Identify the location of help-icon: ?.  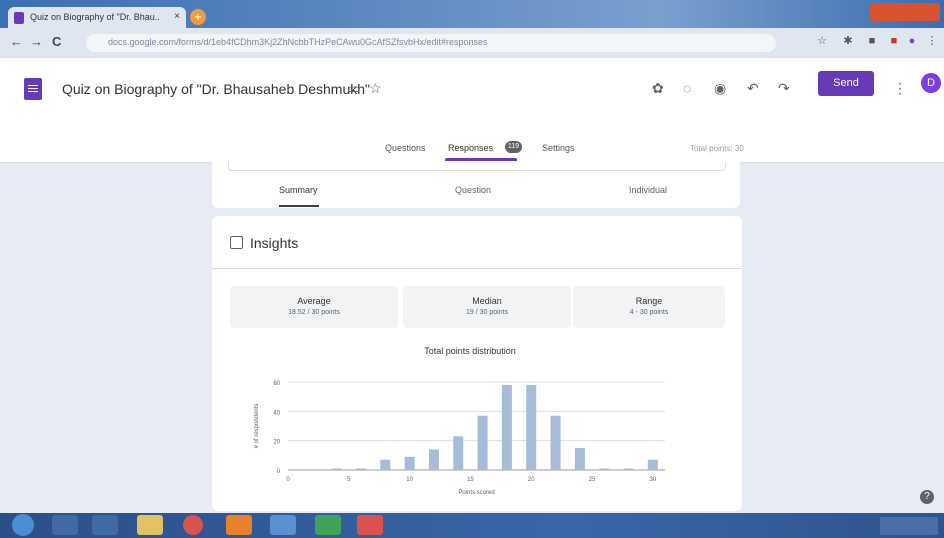
(927, 497).